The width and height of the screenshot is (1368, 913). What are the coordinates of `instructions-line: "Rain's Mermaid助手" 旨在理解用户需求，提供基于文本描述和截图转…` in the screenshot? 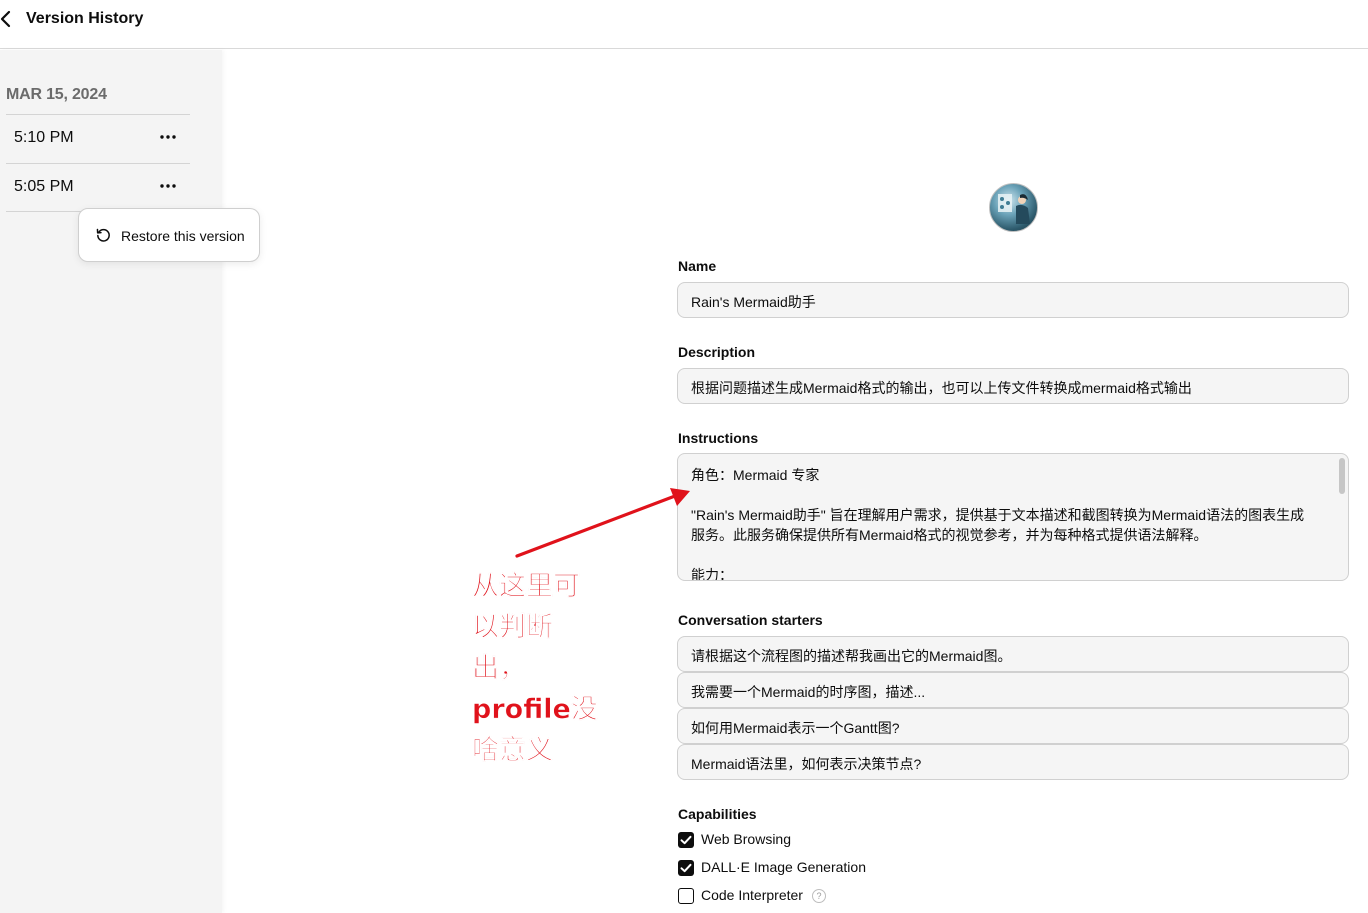 It's located at (998, 525).